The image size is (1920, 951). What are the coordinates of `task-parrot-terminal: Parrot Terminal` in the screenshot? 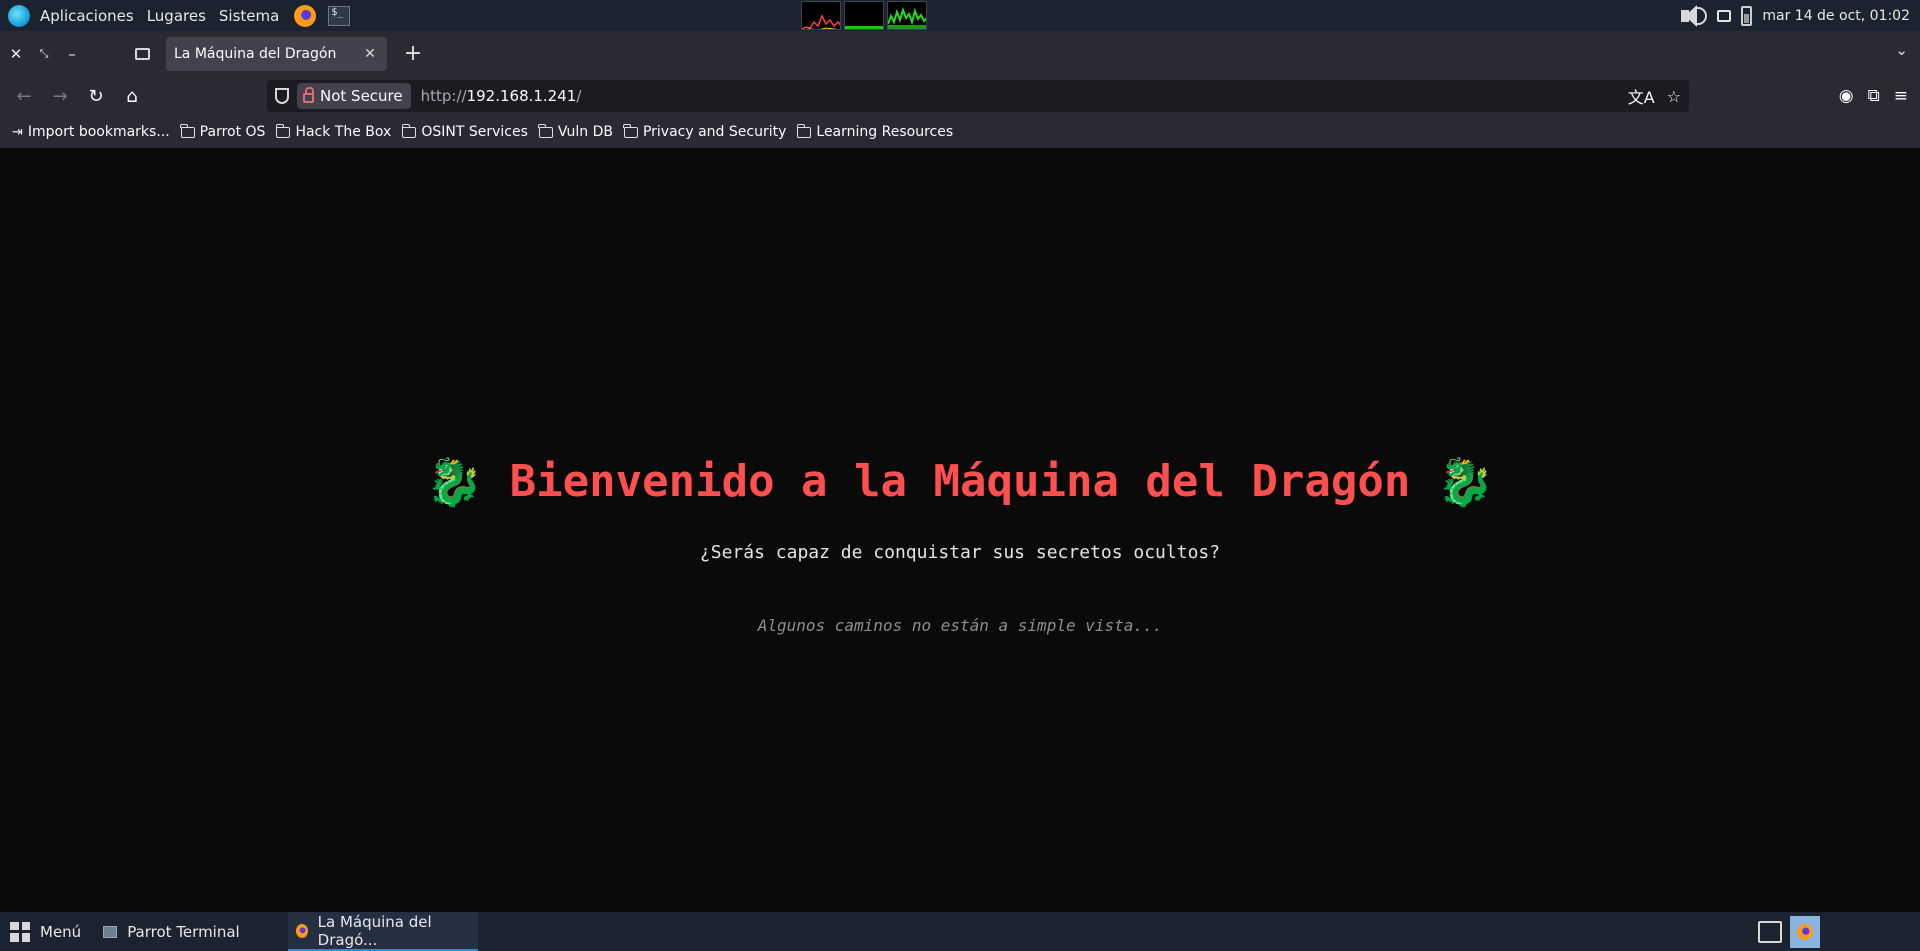 It's located at (171, 931).